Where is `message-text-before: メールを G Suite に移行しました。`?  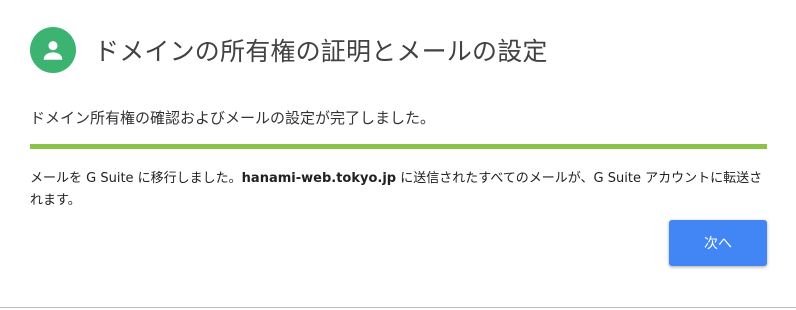
message-text-before: メールを G Suite に移行しました。 is located at coordinates (136, 178).